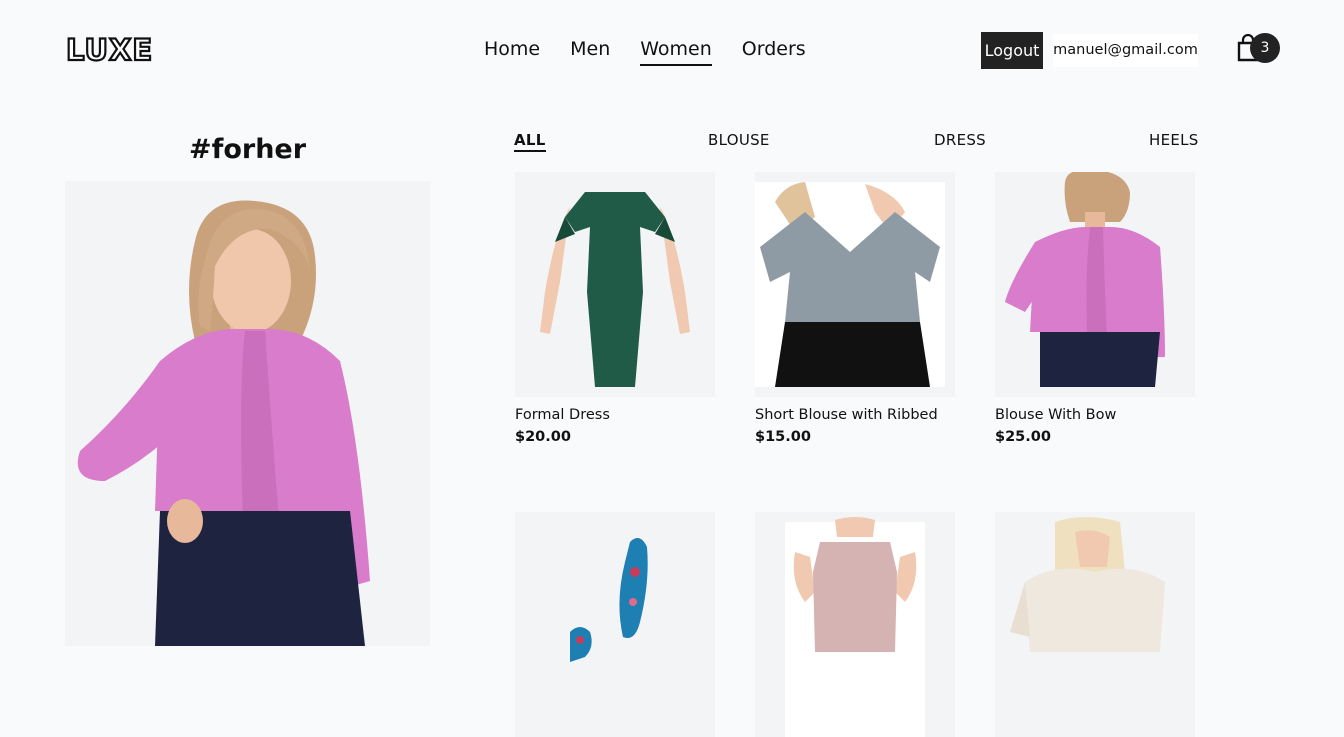  I want to click on nav-orders: Orders, so click(774, 51).